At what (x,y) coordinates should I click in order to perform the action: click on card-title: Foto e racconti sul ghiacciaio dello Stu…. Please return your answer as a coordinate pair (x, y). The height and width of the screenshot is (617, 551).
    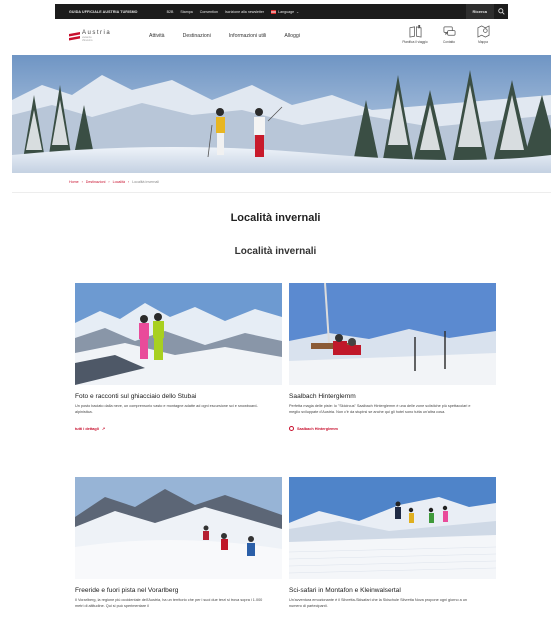
    Looking at the image, I should click on (178, 396).